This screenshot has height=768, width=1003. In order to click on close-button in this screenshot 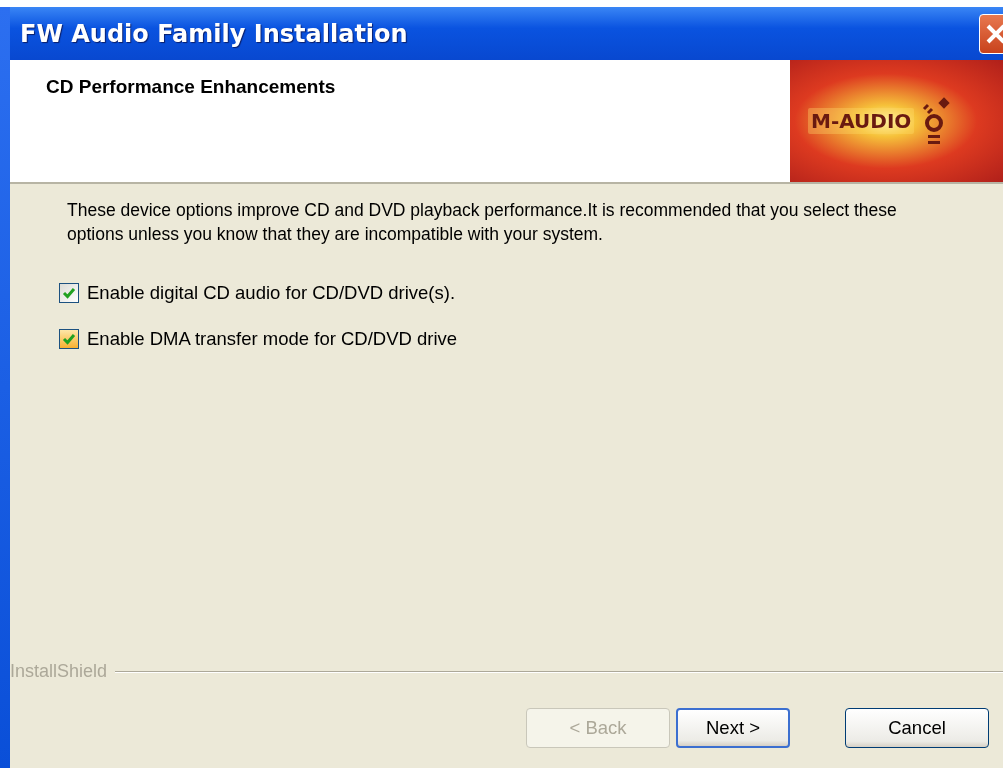, I will do `click(991, 33)`.